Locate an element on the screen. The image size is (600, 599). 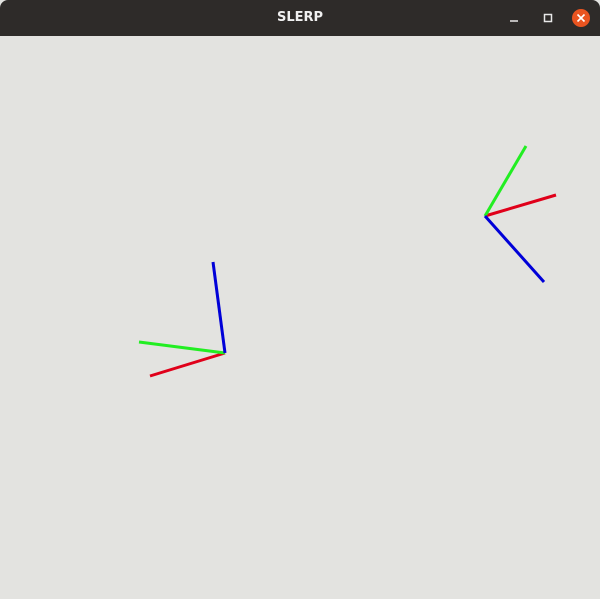
frame-left-y-axis is located at coordinates (182, 347).